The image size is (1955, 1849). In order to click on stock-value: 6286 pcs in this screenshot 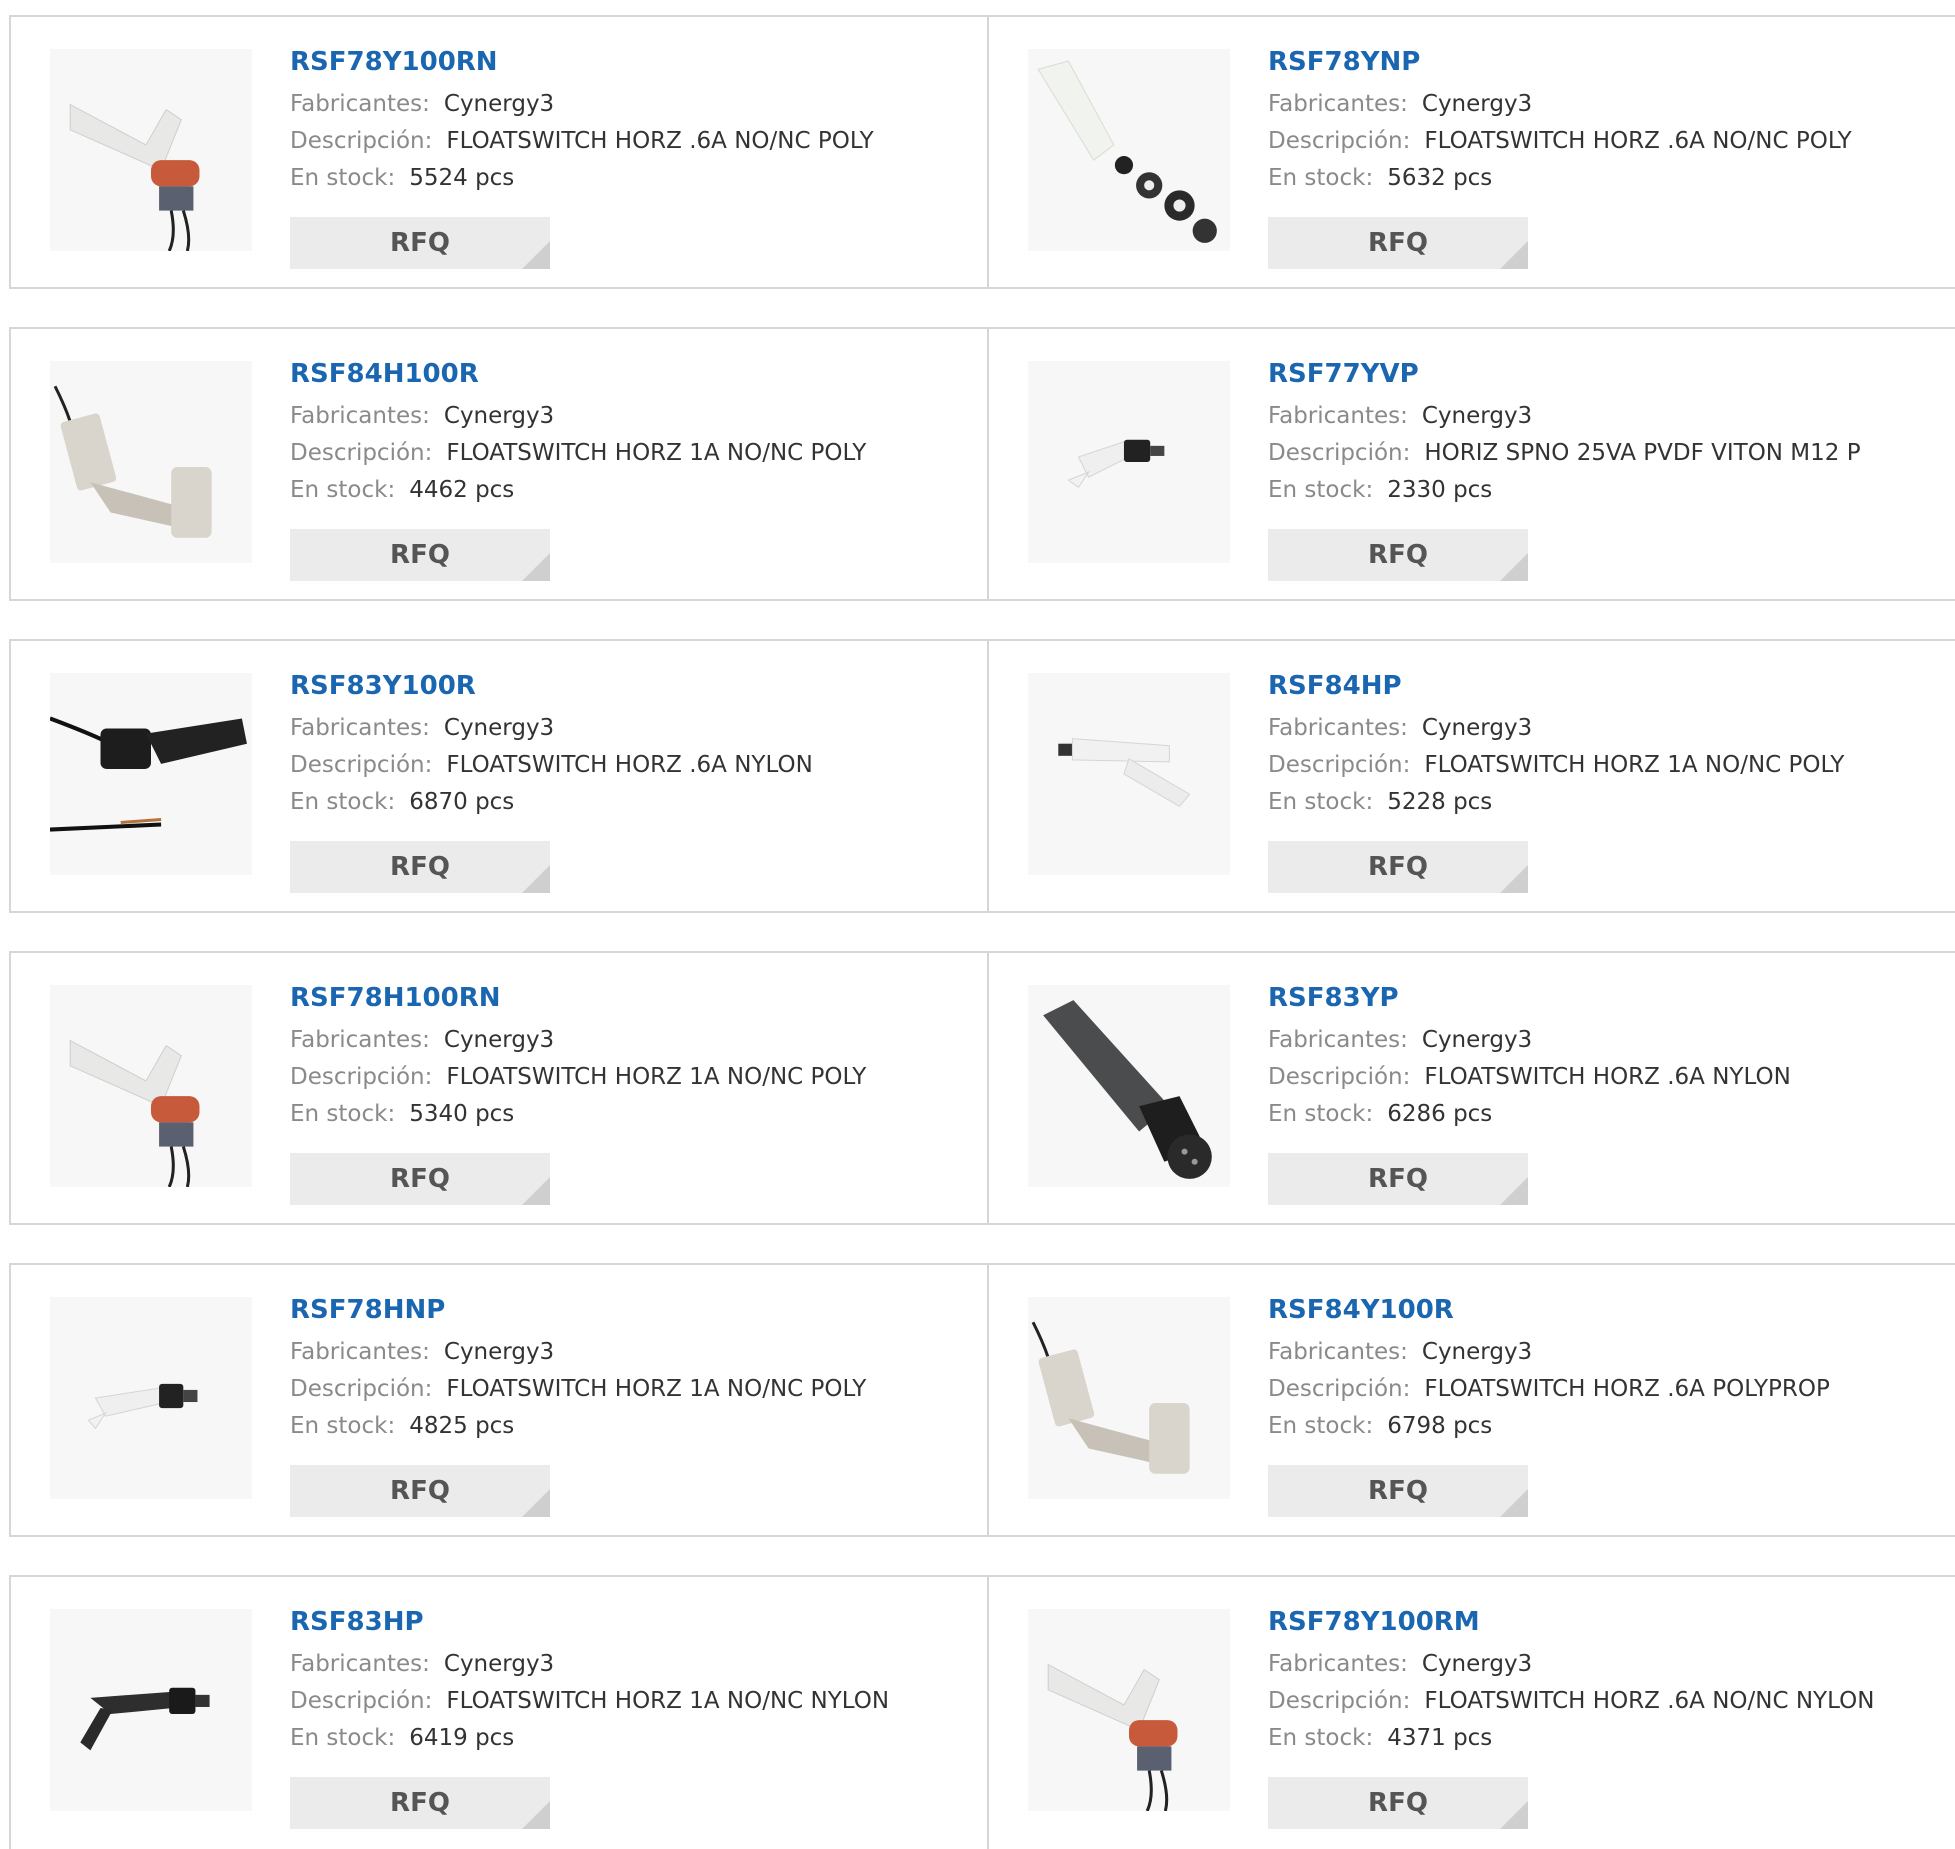, I will do `click(1440, 1114)`.